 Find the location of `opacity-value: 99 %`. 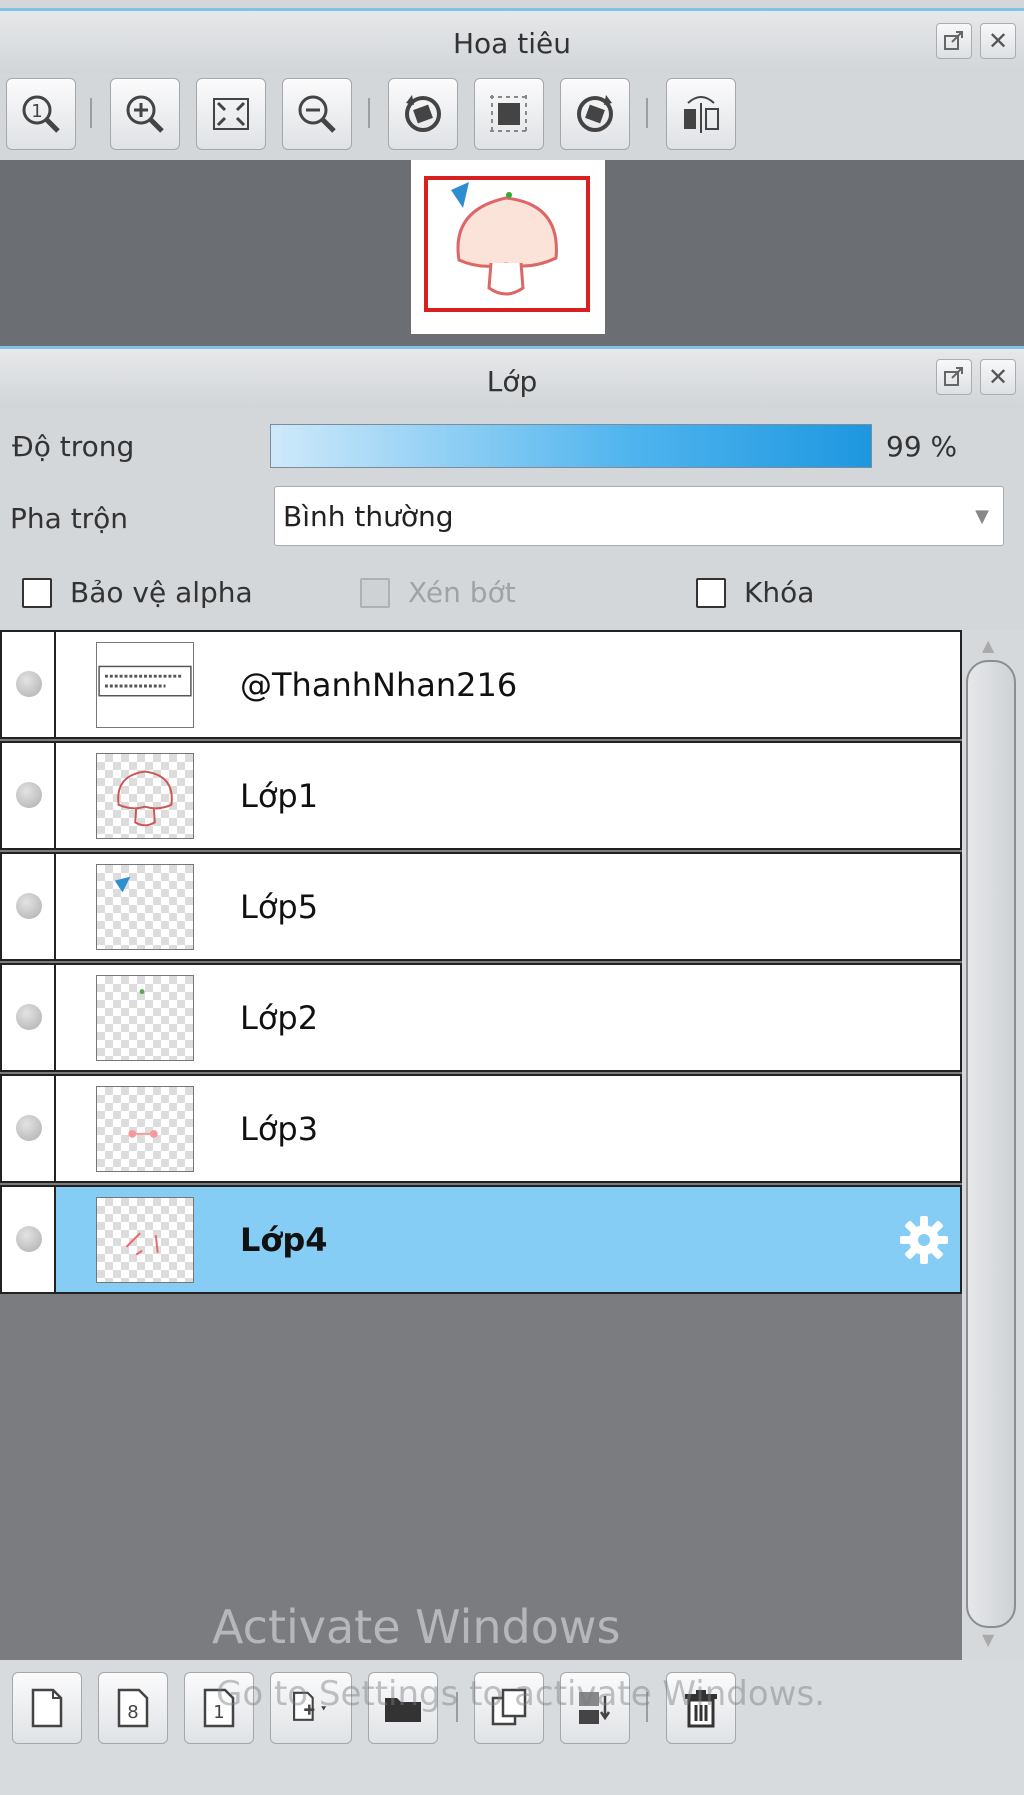

opacity-value: 99 % is located at coordinates (922, 446).